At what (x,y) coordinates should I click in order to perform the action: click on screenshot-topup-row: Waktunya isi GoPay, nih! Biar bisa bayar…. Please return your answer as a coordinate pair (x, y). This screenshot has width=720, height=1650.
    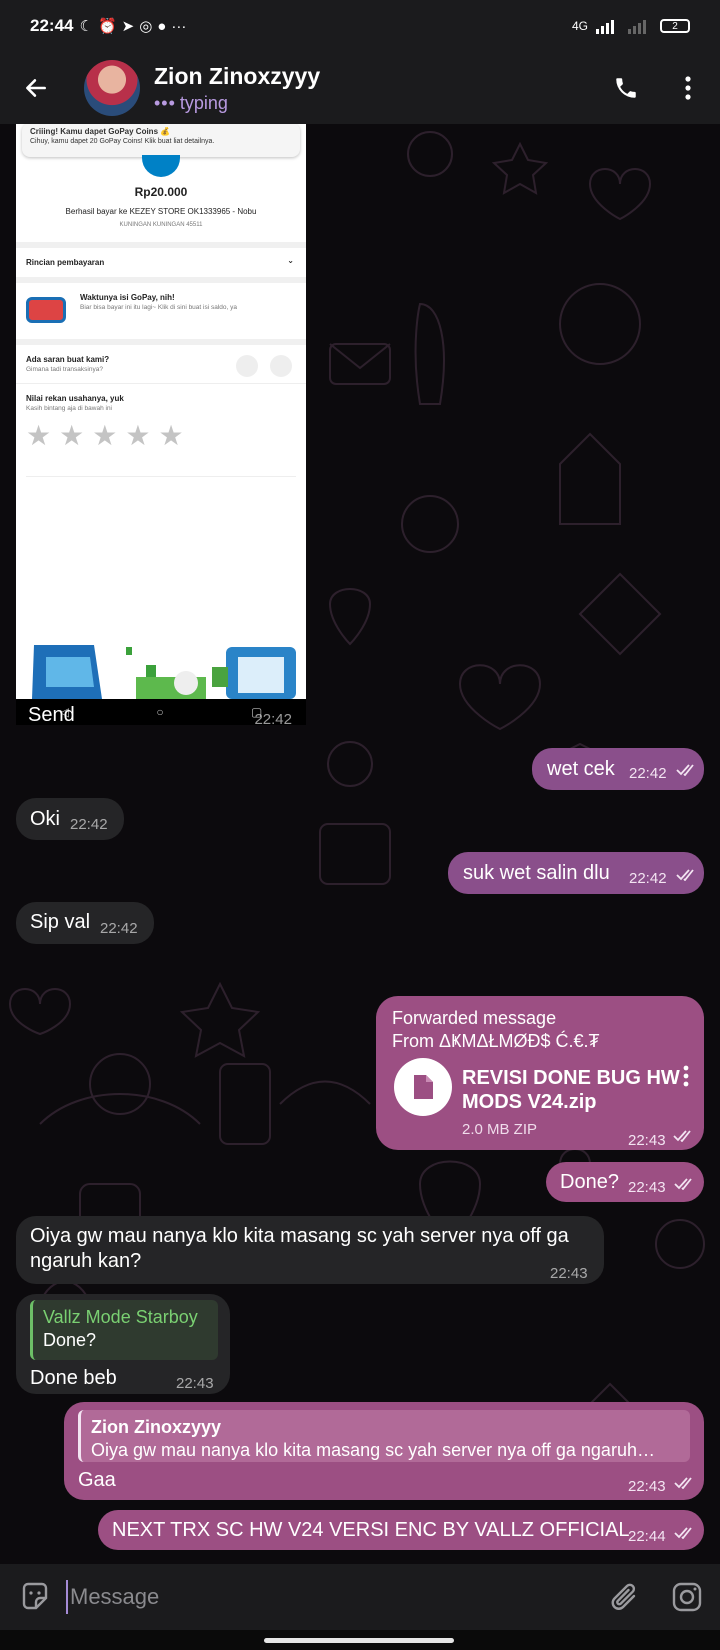
    Looking at the image, I should click on (161, 308).